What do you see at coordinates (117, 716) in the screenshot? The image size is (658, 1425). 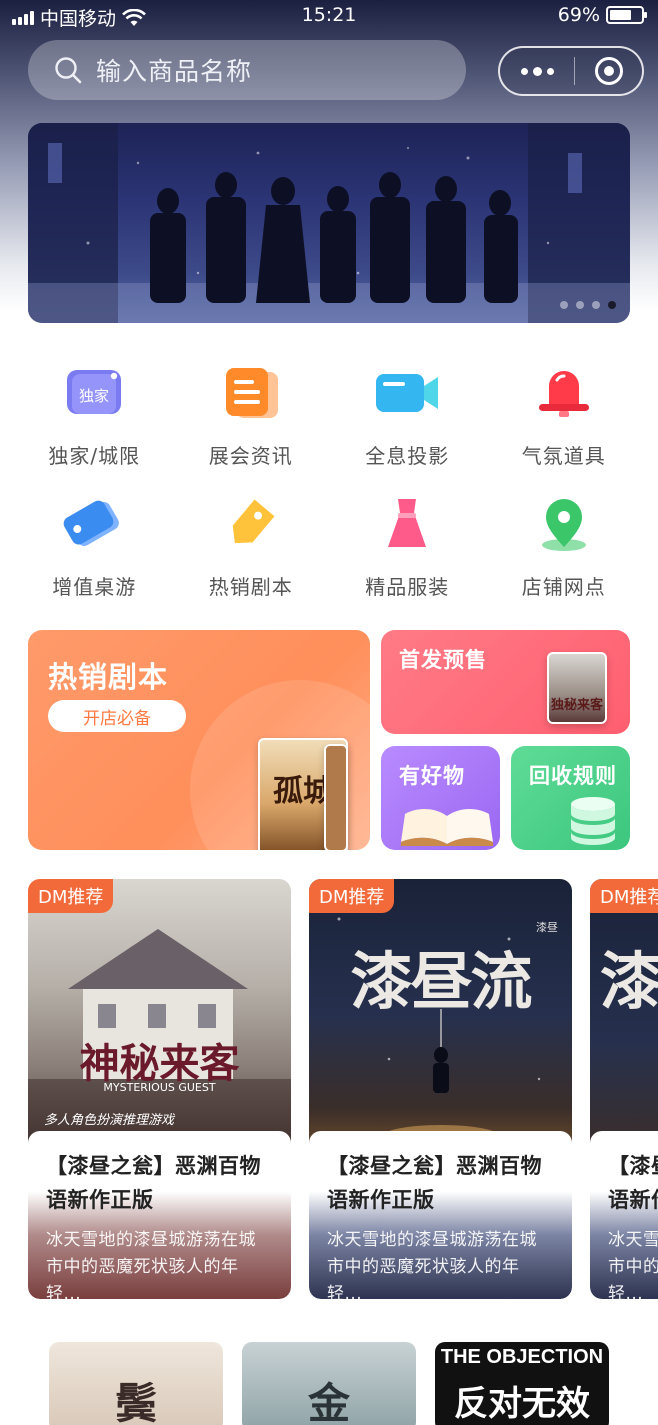 I see `open-store-button: 开店必备` at bounding box center [117, 716].